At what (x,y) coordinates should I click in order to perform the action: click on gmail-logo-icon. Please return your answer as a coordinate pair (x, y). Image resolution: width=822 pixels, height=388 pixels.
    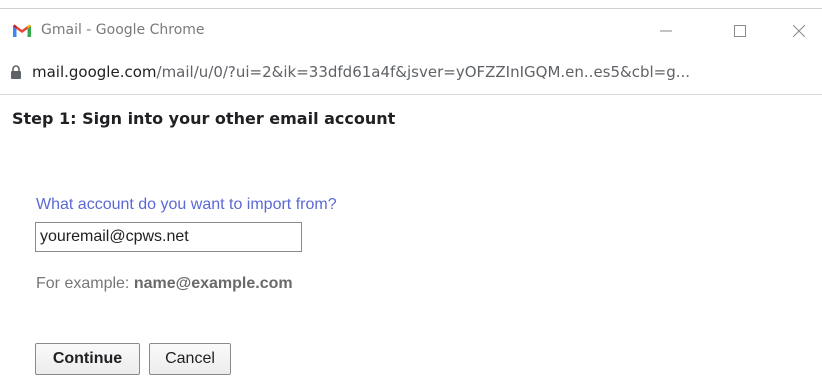
    Looking at the image, I should click on (22, 30).